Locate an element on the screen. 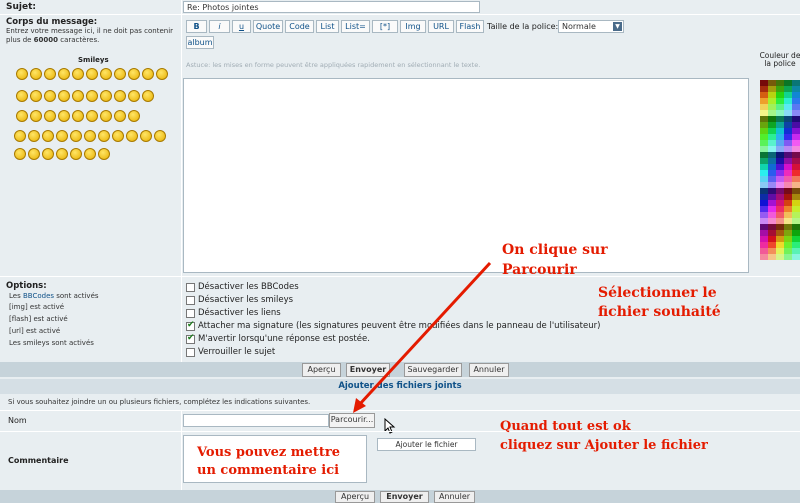  annotation-comment-text-2: un commentaire ici is located at coordinates (268, 470).